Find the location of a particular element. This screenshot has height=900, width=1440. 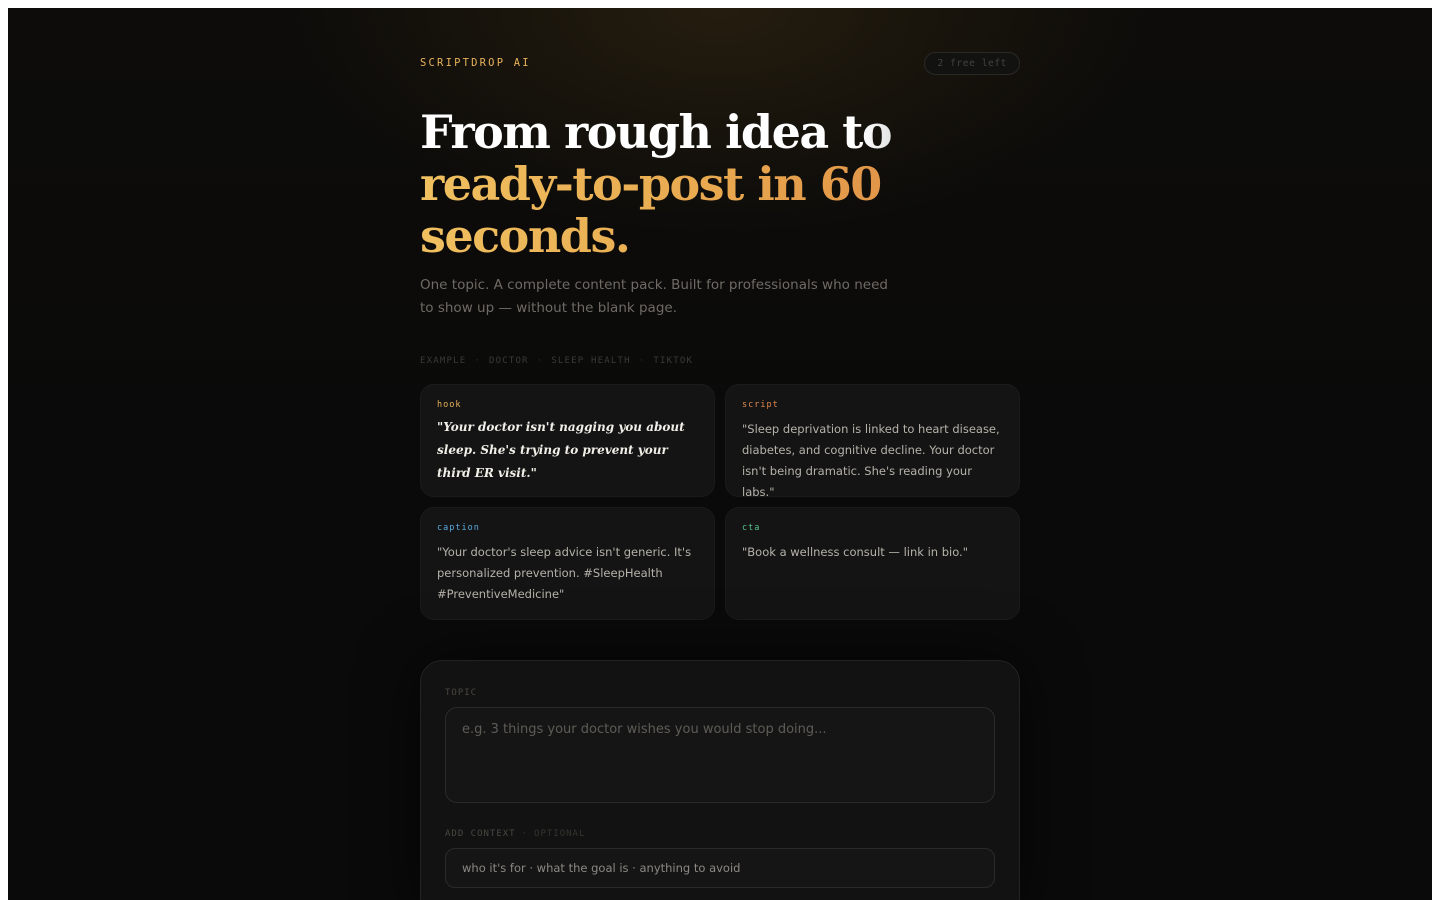

card-tag-caption: caption is located at coordinates (458, 528).